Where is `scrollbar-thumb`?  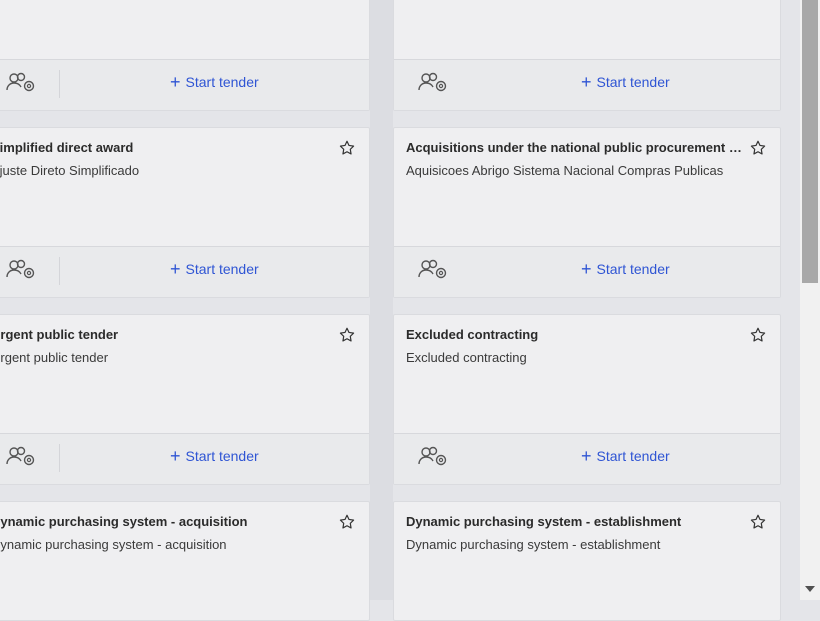 scrollbar-thumb is located at coordinates (810, 141).